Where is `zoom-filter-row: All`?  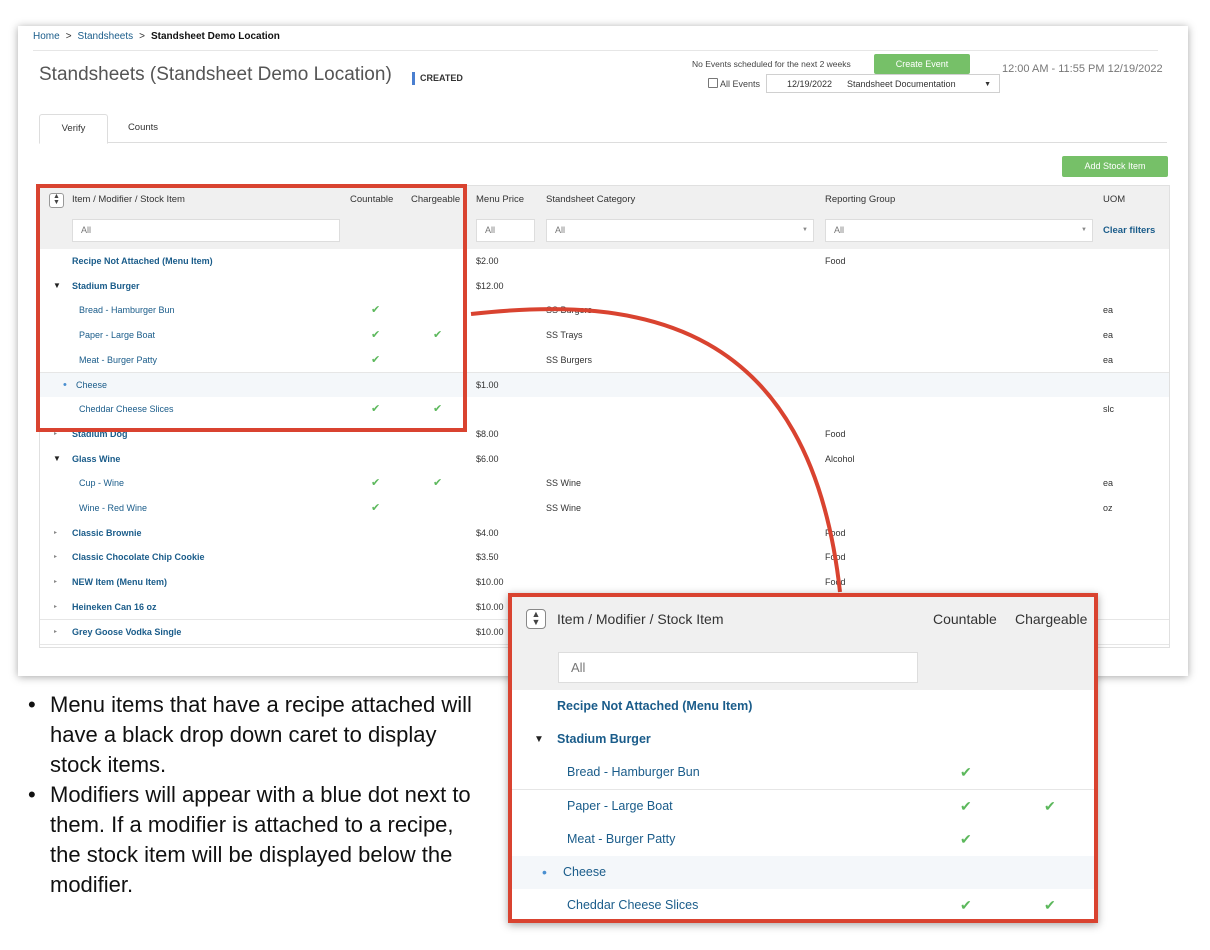 zoom-filter-row: All is located at coordinates (803, 666).